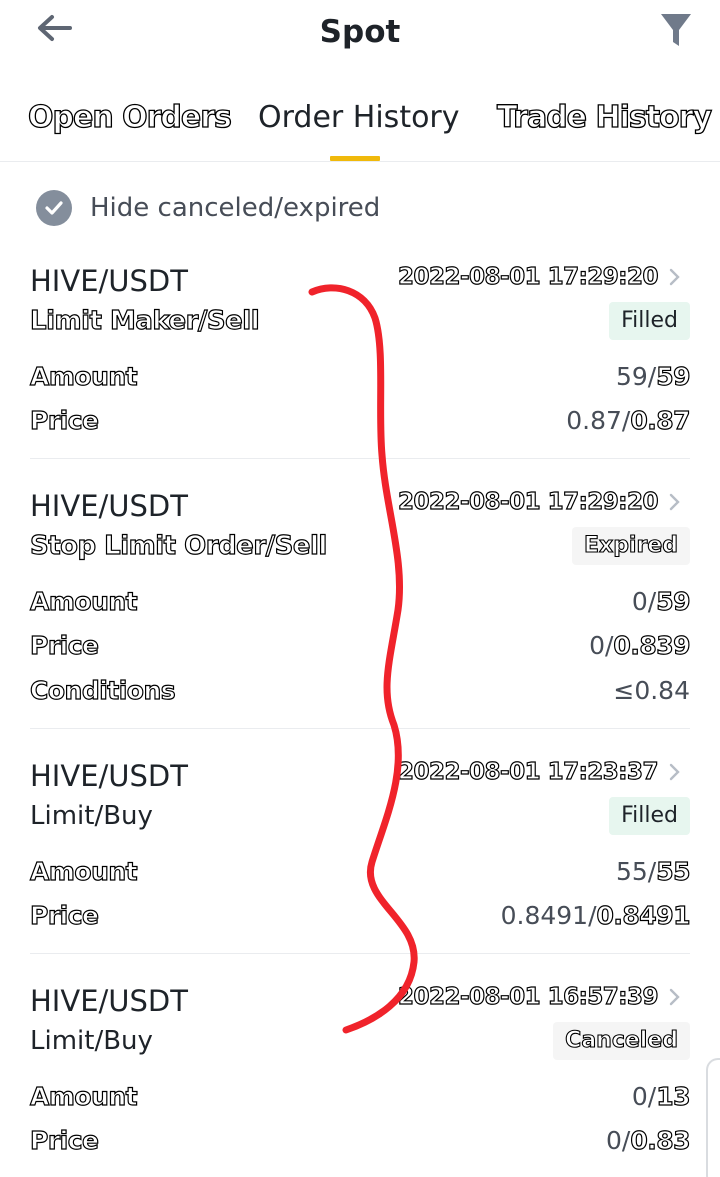 The width and height of the screenshot is (720, 1177). I want to click on price-value: 0.87/0.87, so click(628, 420).